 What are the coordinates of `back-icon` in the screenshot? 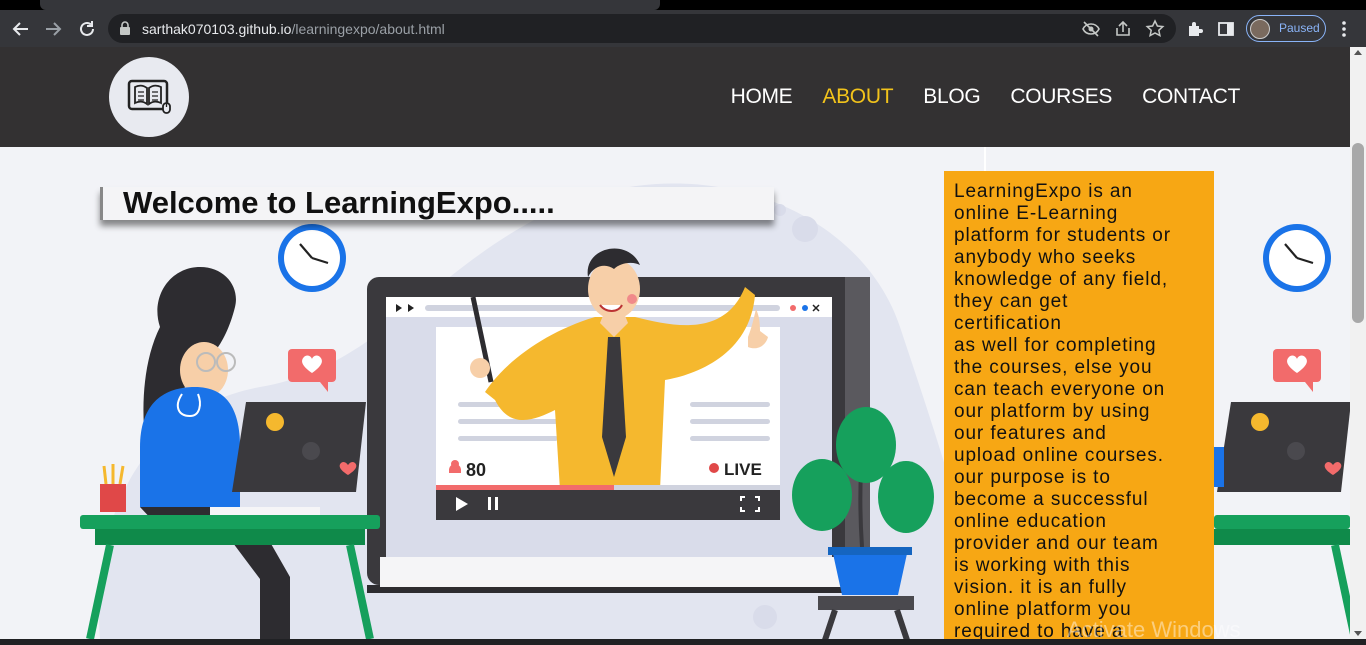 It's located at (21, 29).